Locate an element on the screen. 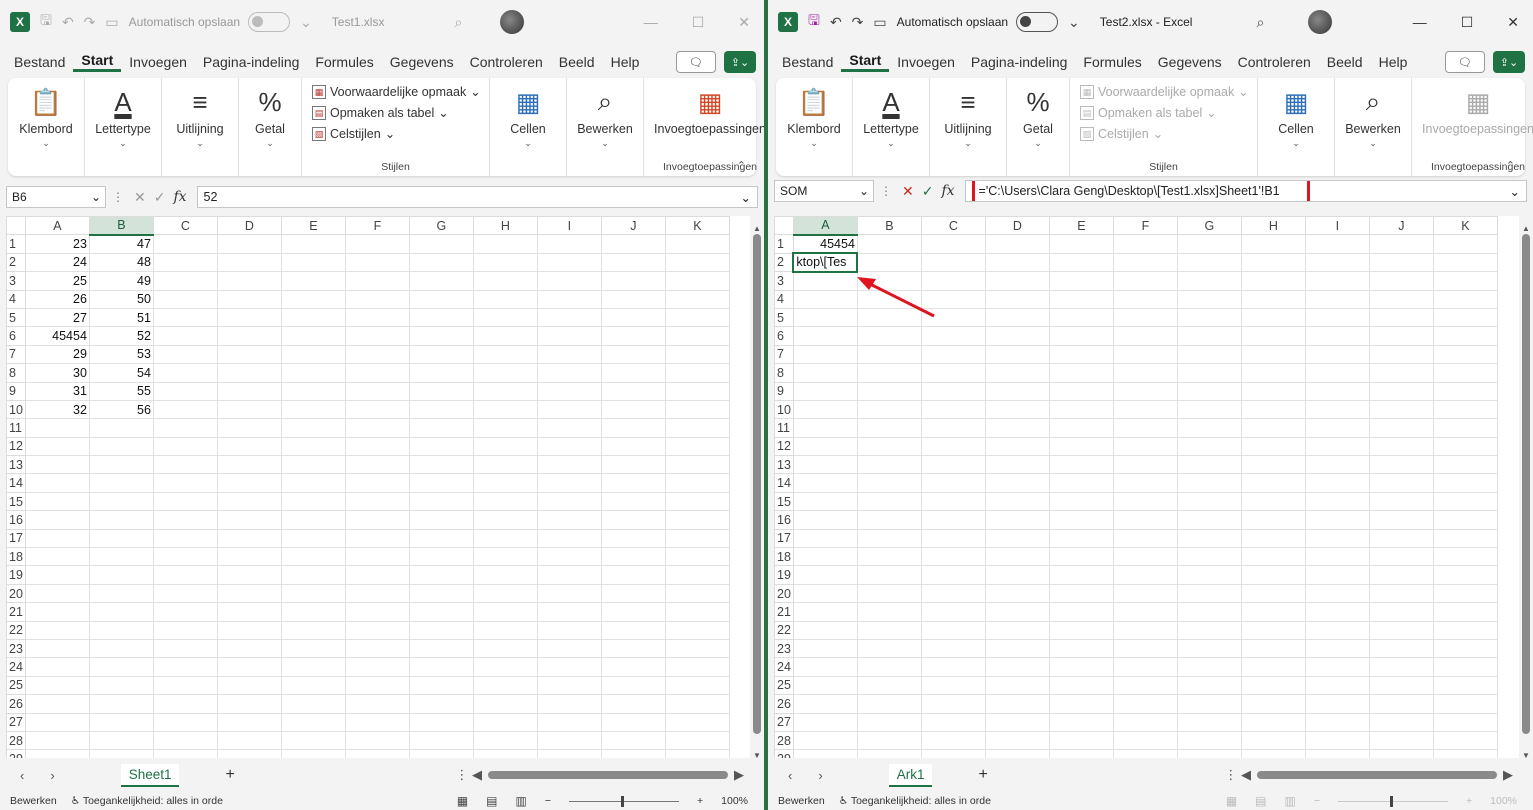  menu-help: Help is located at coordinates (1393, 62).